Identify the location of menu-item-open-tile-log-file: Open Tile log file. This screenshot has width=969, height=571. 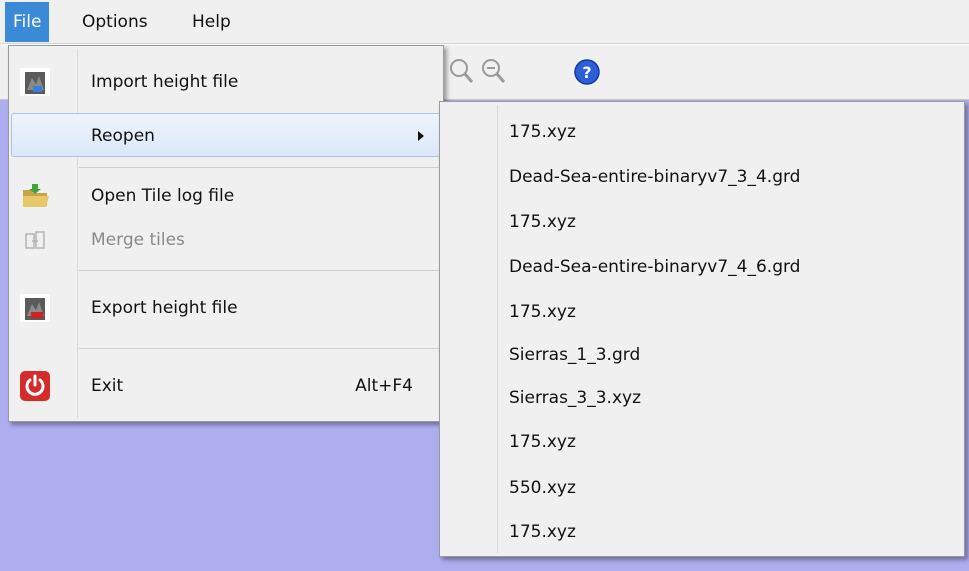
(226, 196).